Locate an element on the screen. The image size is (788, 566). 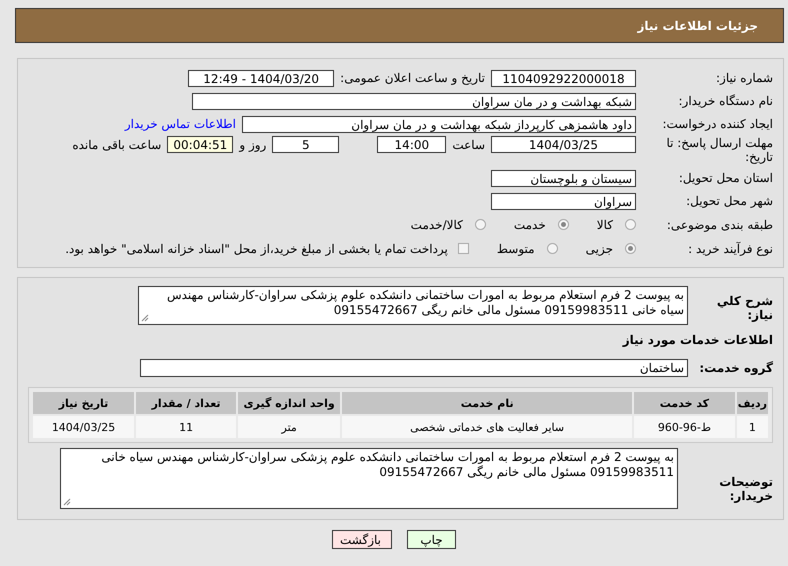
text-field: 14:00 is located at coordinates (411, 144).